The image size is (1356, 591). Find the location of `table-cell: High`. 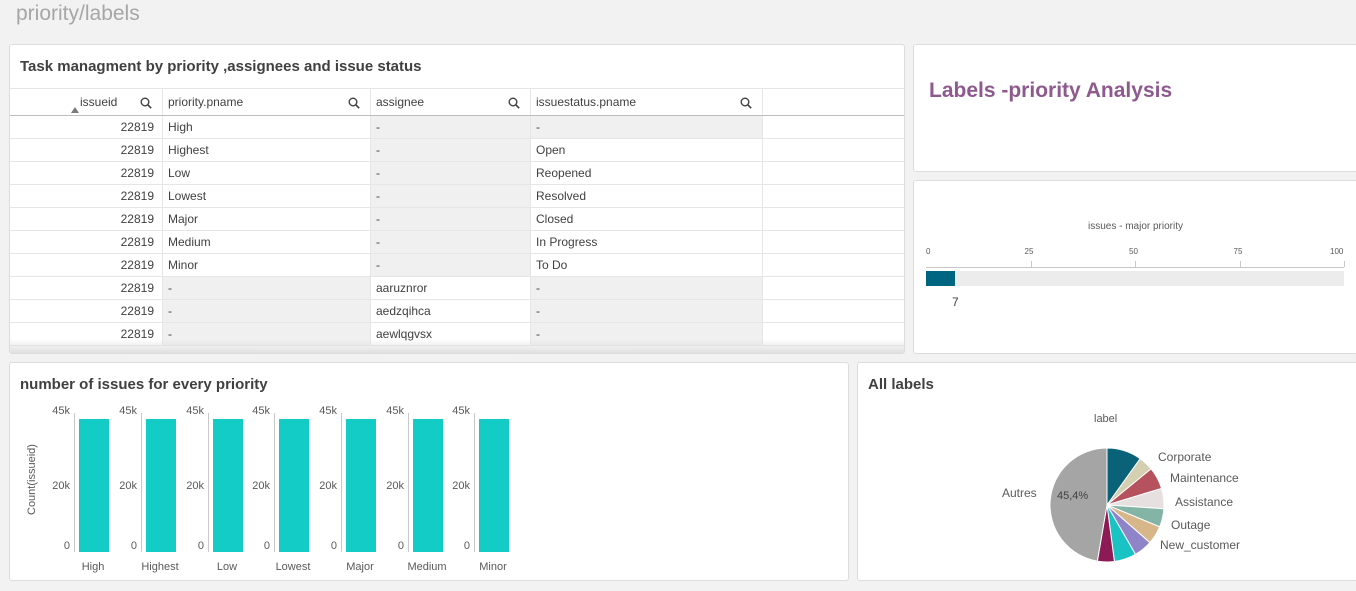

table-cell: High is located at coordinates (267, 127).